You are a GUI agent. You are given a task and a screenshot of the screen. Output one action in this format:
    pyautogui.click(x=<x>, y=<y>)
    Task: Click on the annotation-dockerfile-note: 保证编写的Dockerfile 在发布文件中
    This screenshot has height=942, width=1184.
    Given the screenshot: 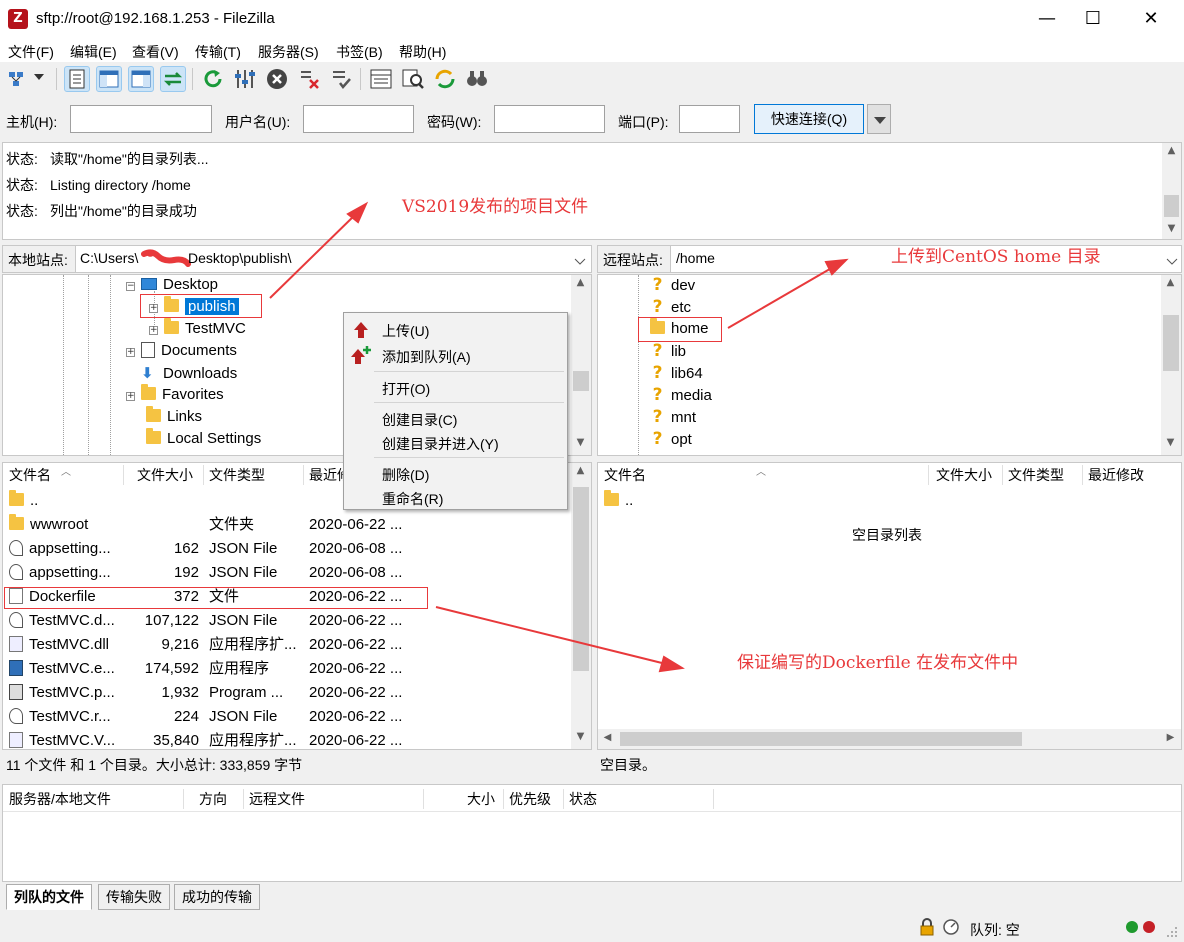 What is the action you would take?
    pyautogui.click(x=878, y=663)
    